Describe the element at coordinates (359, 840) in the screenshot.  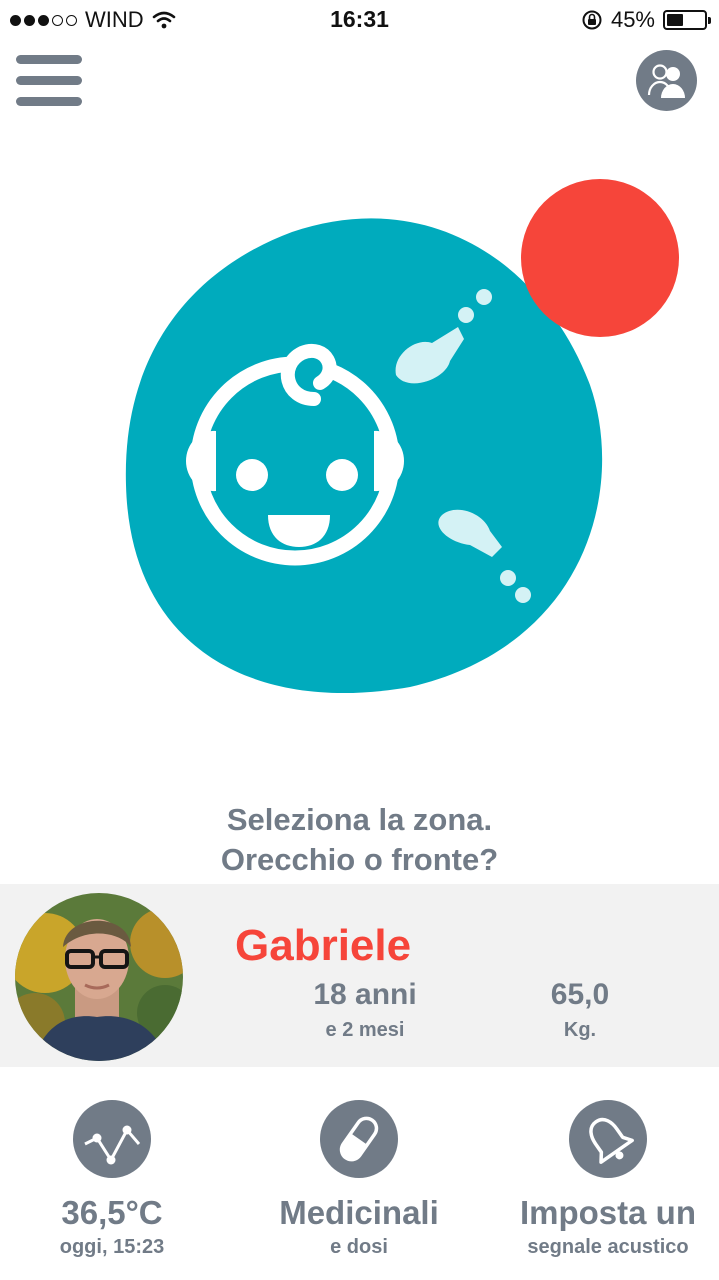
I see `zone-instruction: Seleziona la zona. Orecchio o fronte?` at that location.